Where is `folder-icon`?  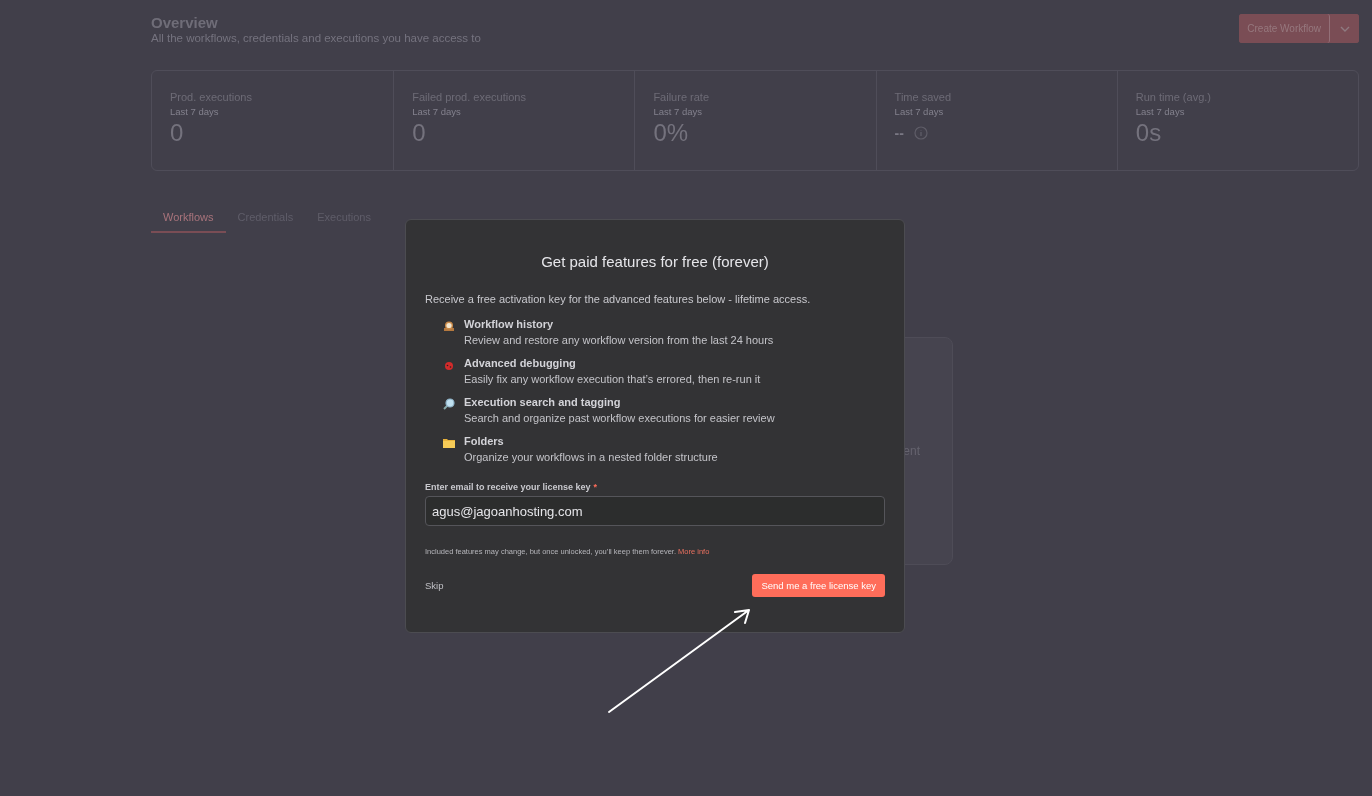
folder-icon is located at coordinates (449, 442).